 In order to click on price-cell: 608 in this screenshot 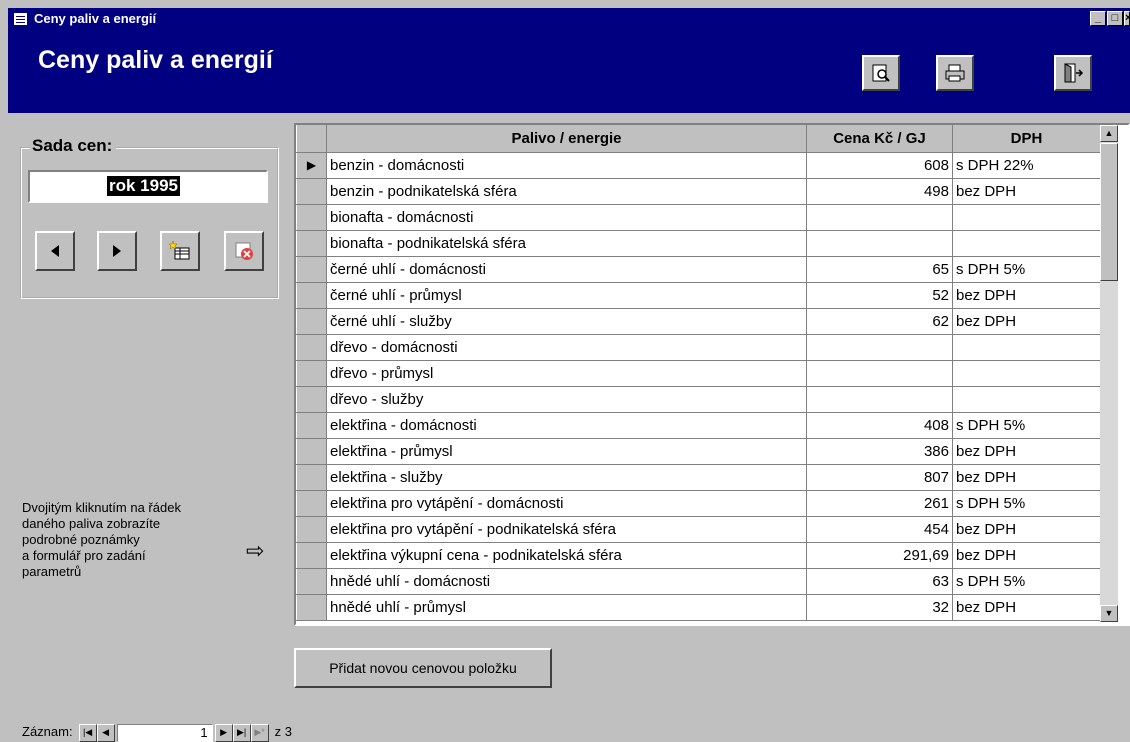, I will do `click(879, 165)`.